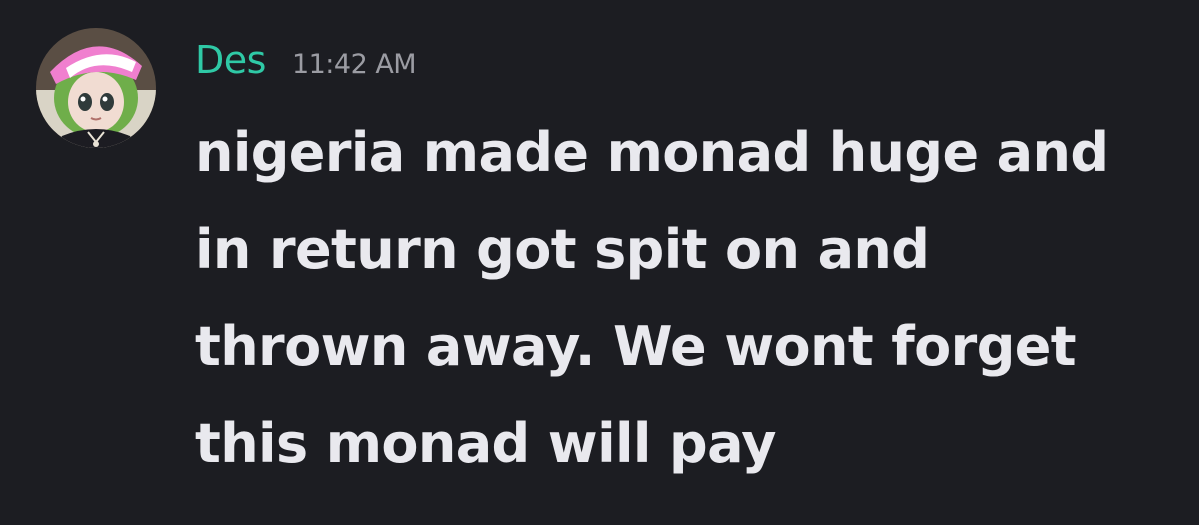 Image resolution: width=1199 pixels, height=525 pixels. What do you see at coordinates (652, 152) in the screenshot?
I see `message-line: nigeria made monad huge and` at bounding box center [652, 152].